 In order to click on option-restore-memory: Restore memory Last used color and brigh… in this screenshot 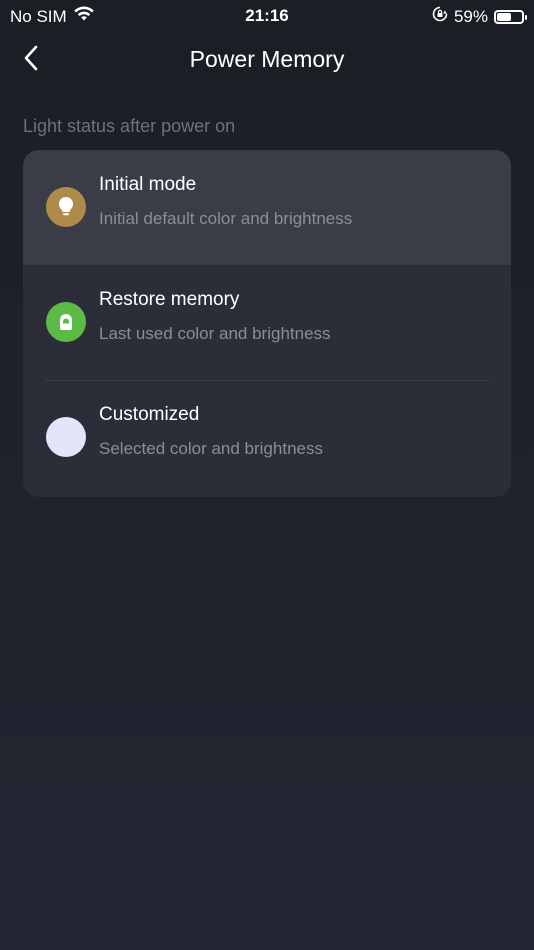, I will do `click(267, 322)`.